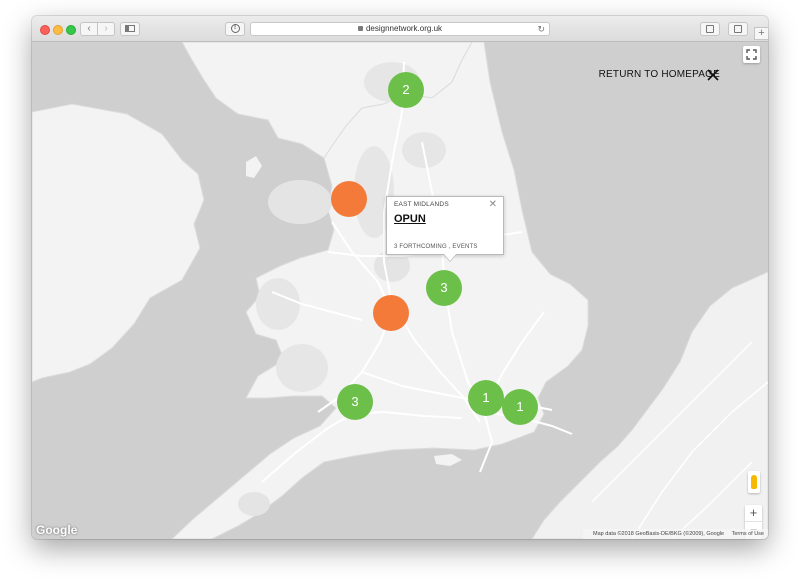  I want to click on minimize-window-button, so click(58, 30).